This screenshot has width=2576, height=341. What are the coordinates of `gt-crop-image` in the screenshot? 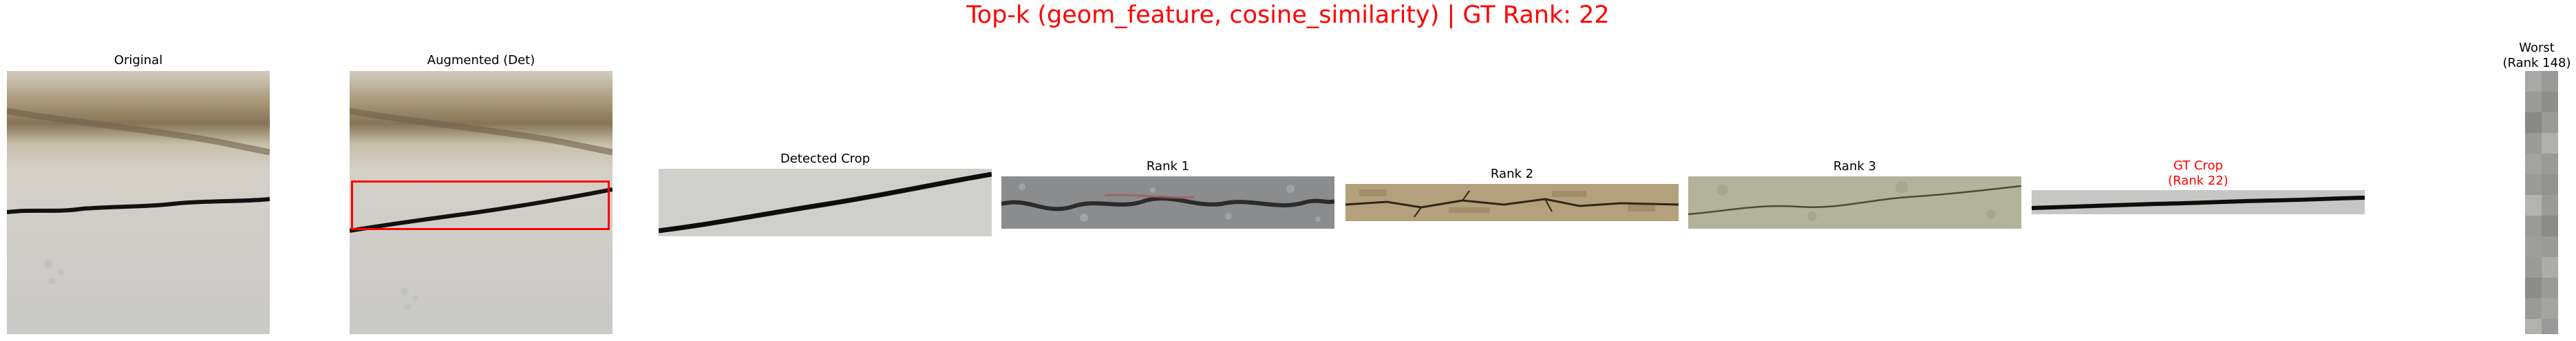 It's located at (2198, 202).